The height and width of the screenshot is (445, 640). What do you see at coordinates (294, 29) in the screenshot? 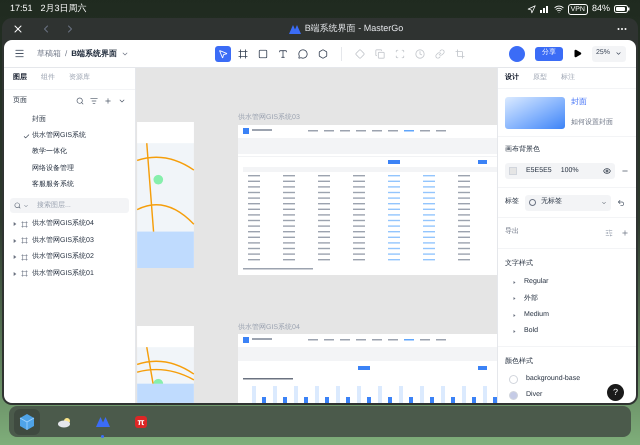
I see `app-logo-icon` at bounding box center [294, 29].